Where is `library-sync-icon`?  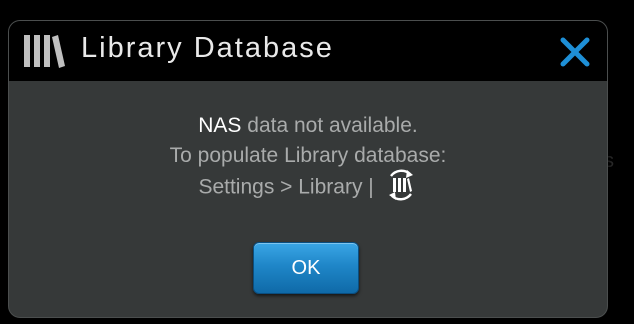 library-sync-icon is located at coordinates (400, 185).